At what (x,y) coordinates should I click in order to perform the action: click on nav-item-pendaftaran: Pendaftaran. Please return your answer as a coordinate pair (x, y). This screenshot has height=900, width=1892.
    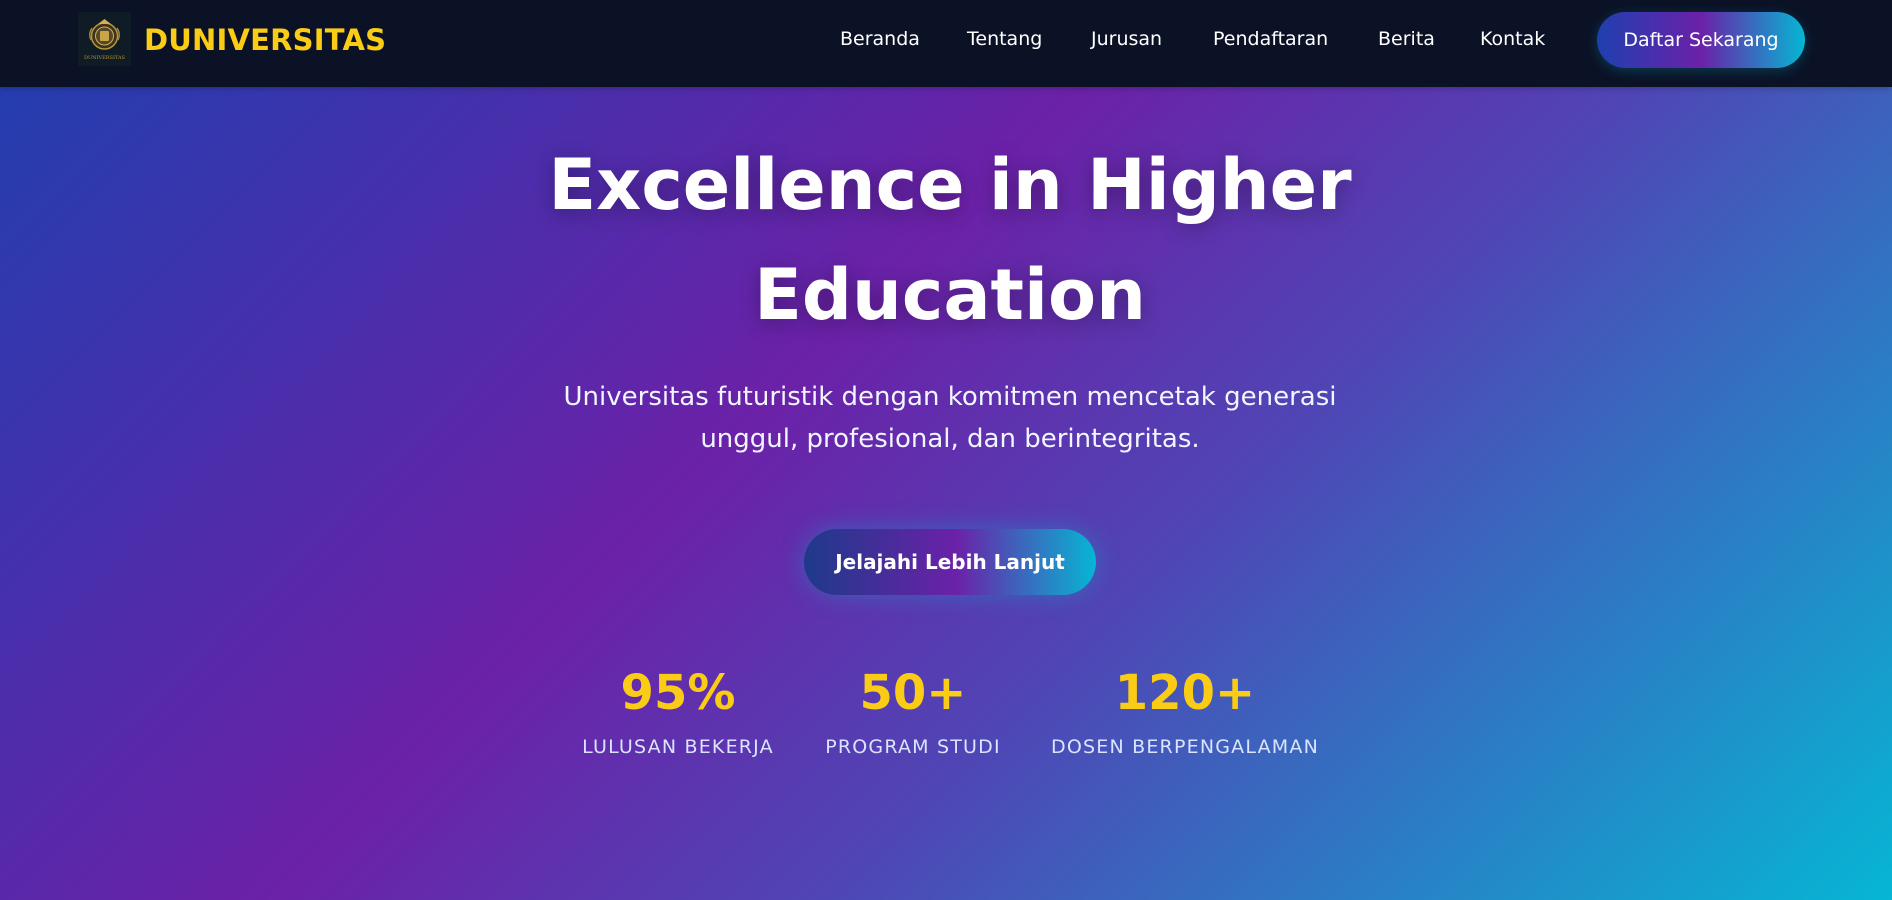
    Looking at the image, I should click on (1270, 39).